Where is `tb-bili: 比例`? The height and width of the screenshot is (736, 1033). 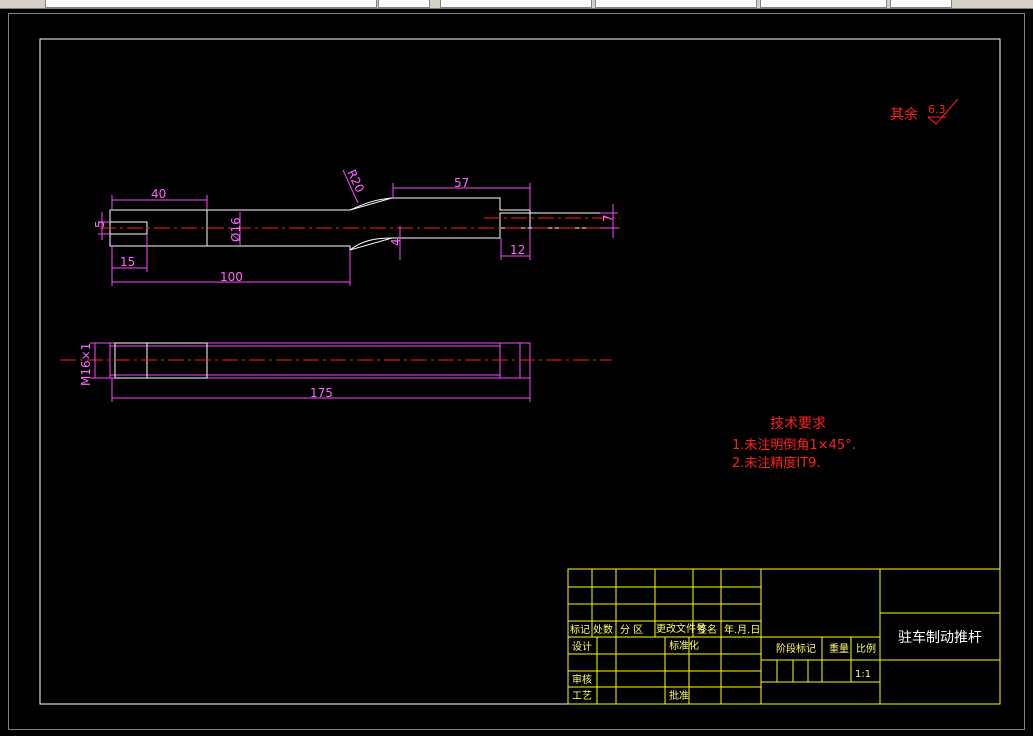 tb-bili: 比例 is located at coordinates (866, 648).